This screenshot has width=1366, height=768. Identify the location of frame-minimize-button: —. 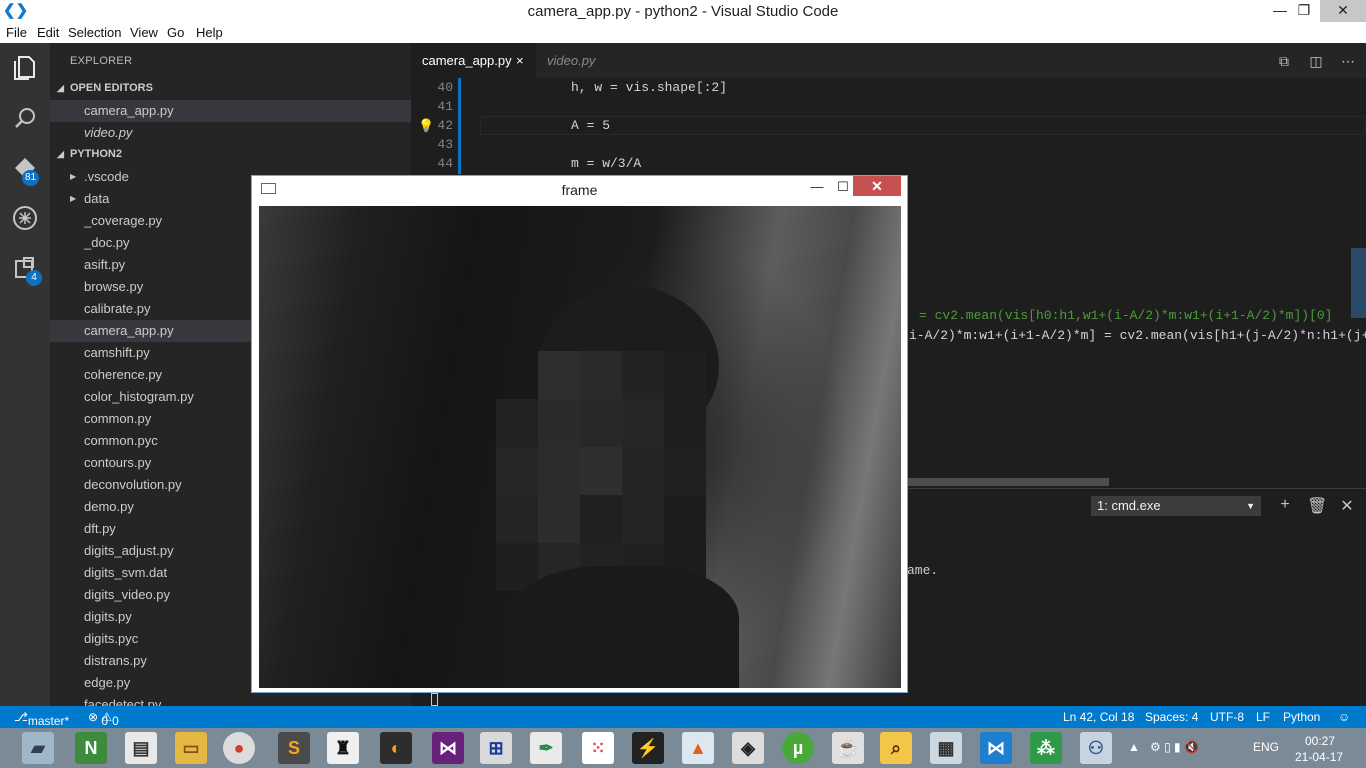
(817, 187).